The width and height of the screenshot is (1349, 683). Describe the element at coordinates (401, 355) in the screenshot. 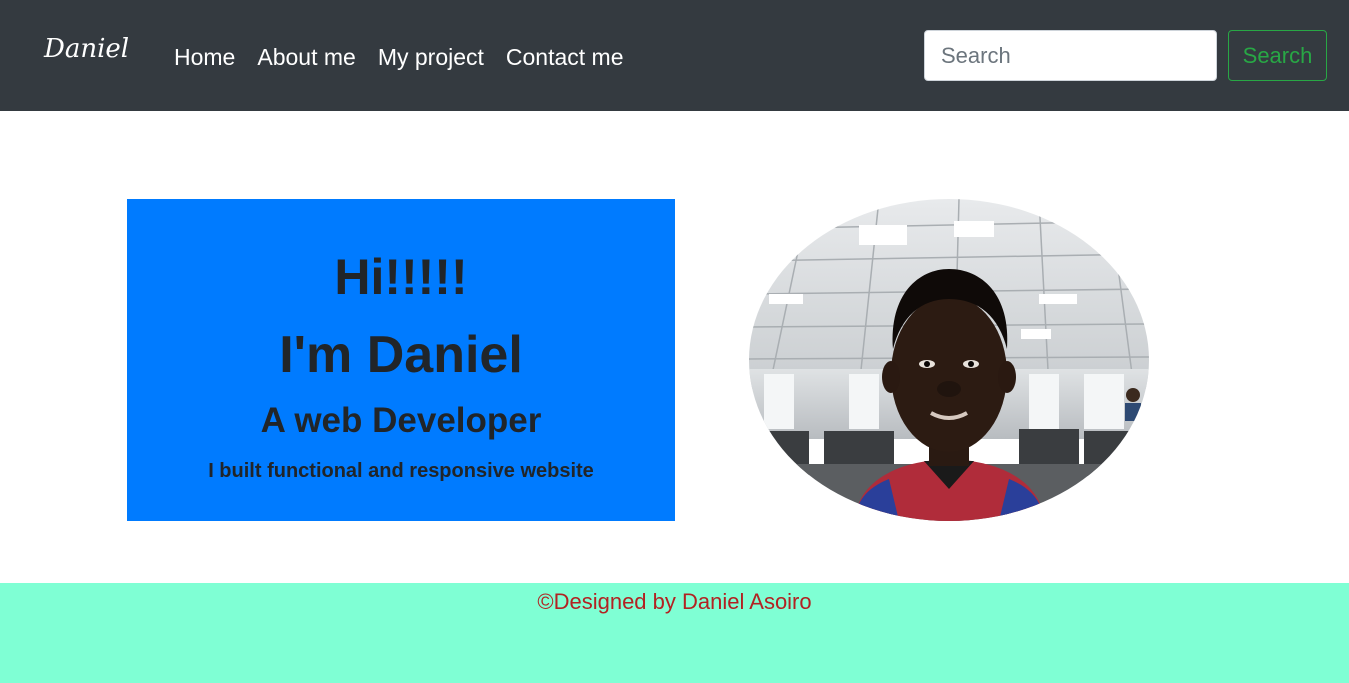

I see `hero-name: I'm Daniel` at that location.